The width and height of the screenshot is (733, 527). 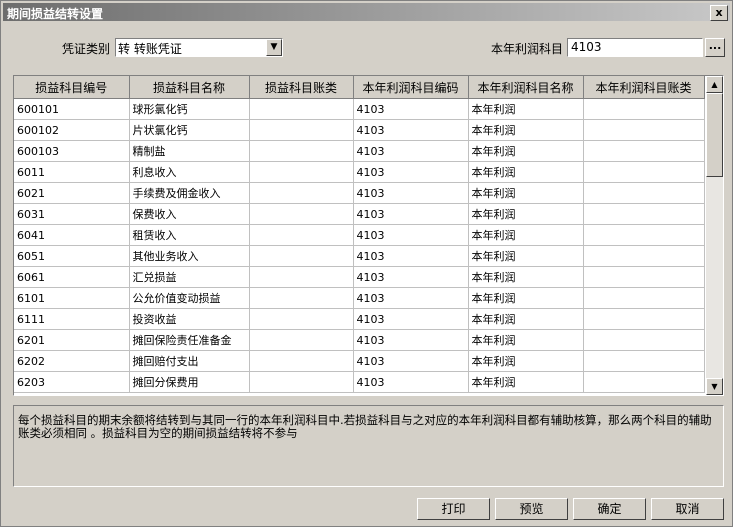 What do you see at coordinates (72, 340) in the screenshot?
I see `table-cell: 6201` at bounding box center [72, 340].